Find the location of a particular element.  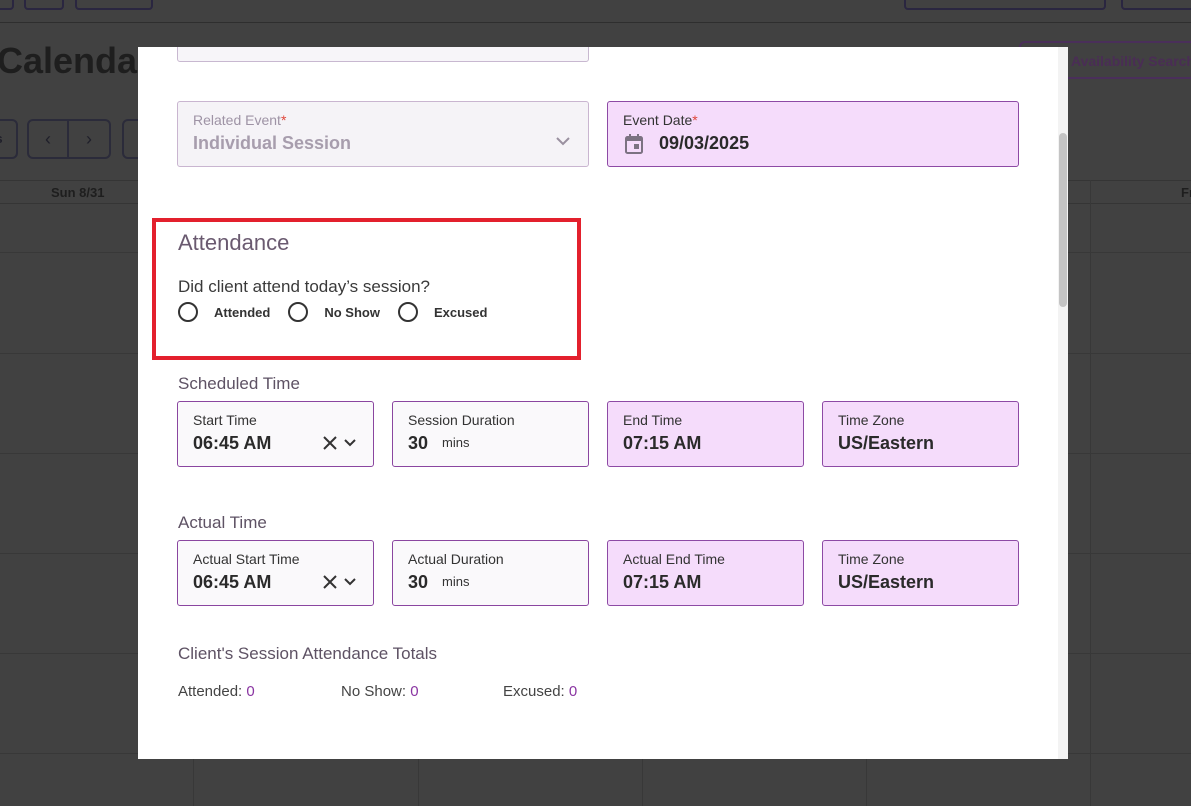

session-duration-unit: mins is located at coordinates (456, 442).